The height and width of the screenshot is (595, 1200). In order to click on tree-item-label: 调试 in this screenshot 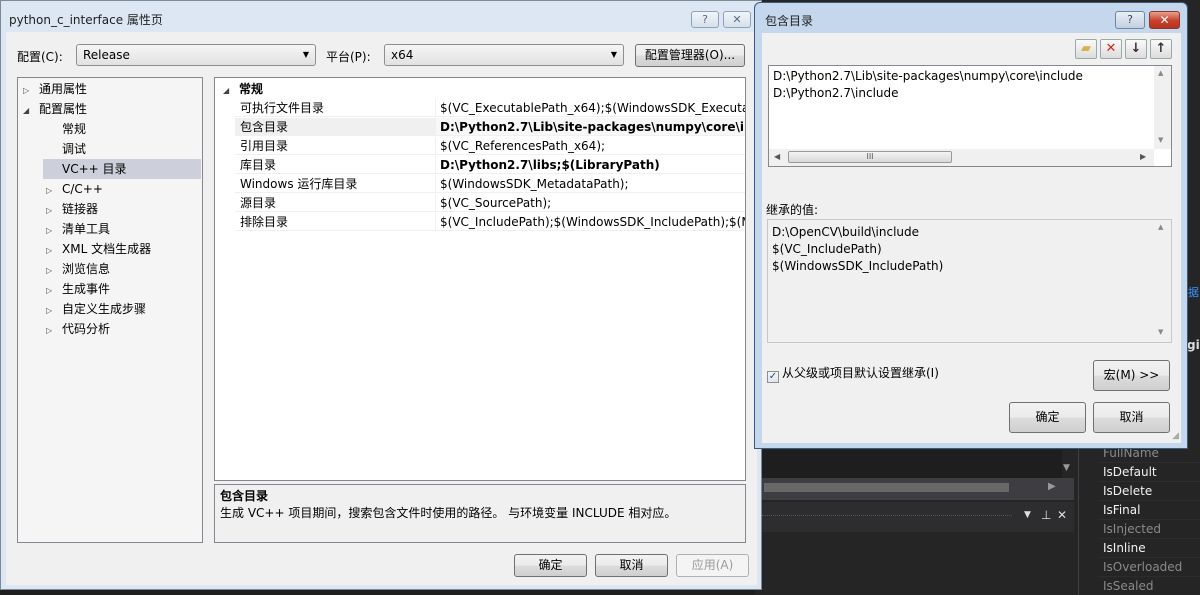, I will do `click(74, 149)`.